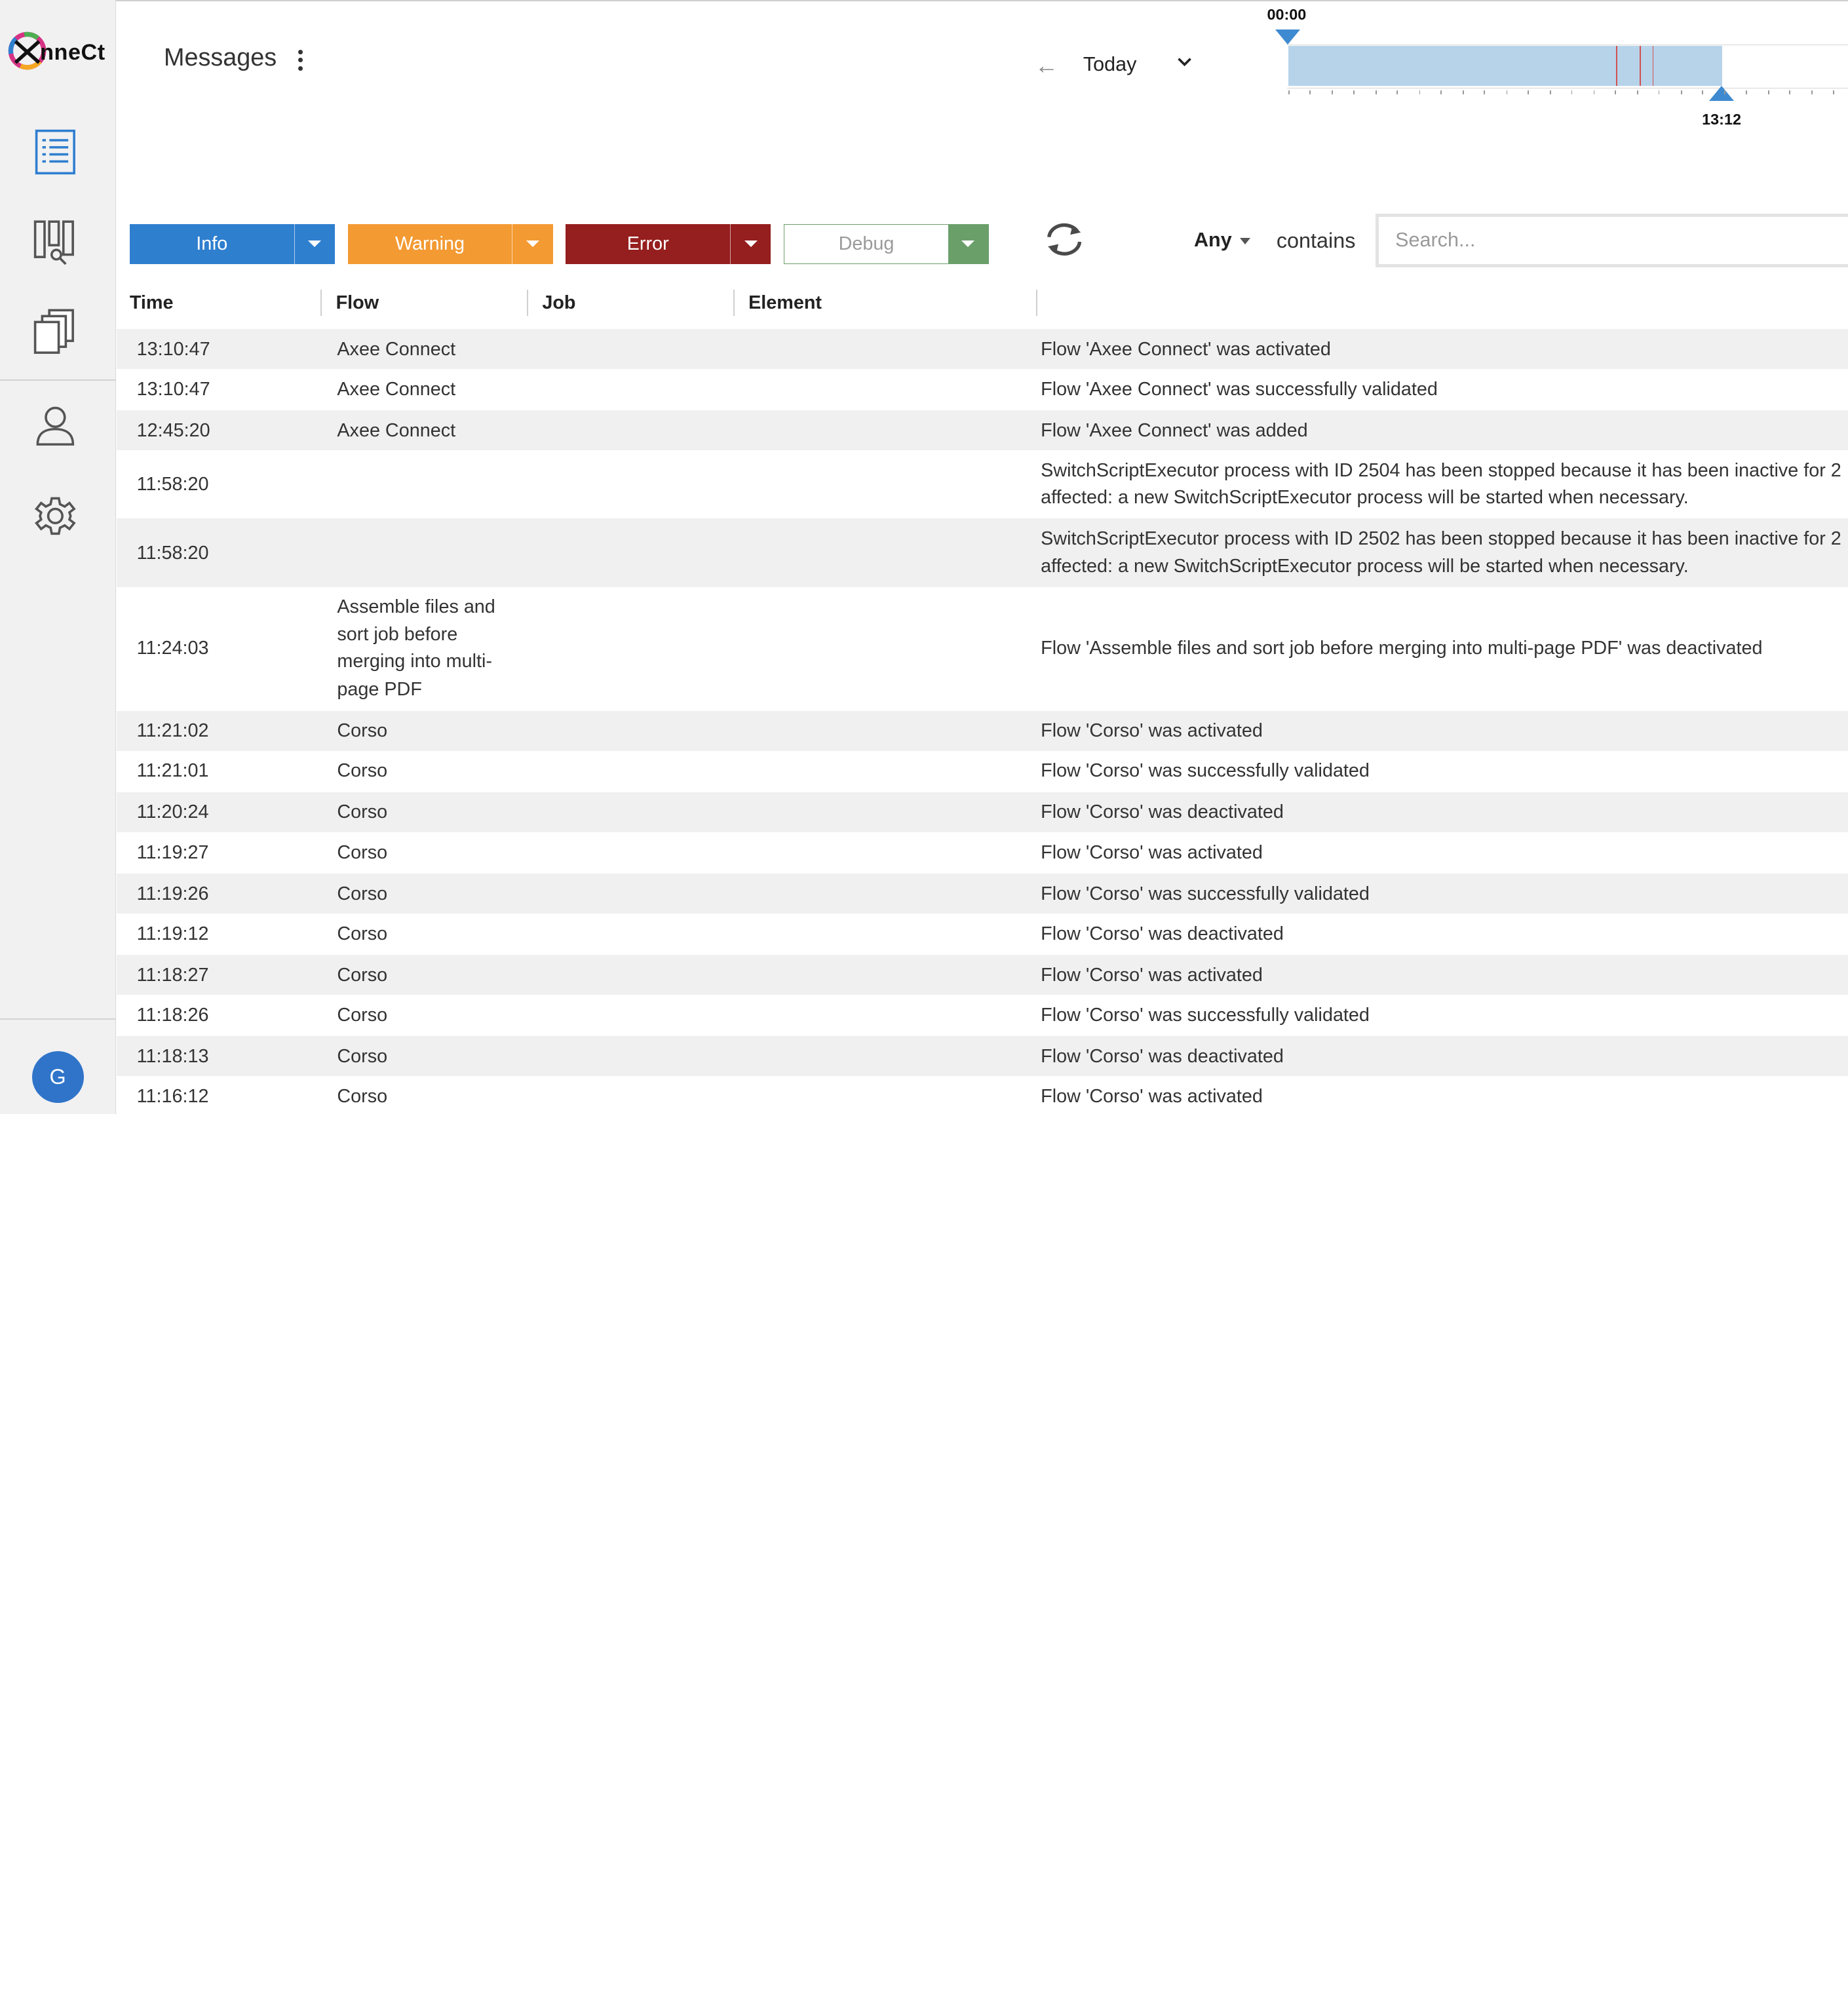  Describe the element at coordinates (55, 516) in the screenshot. I see `nav-settings` at that location.